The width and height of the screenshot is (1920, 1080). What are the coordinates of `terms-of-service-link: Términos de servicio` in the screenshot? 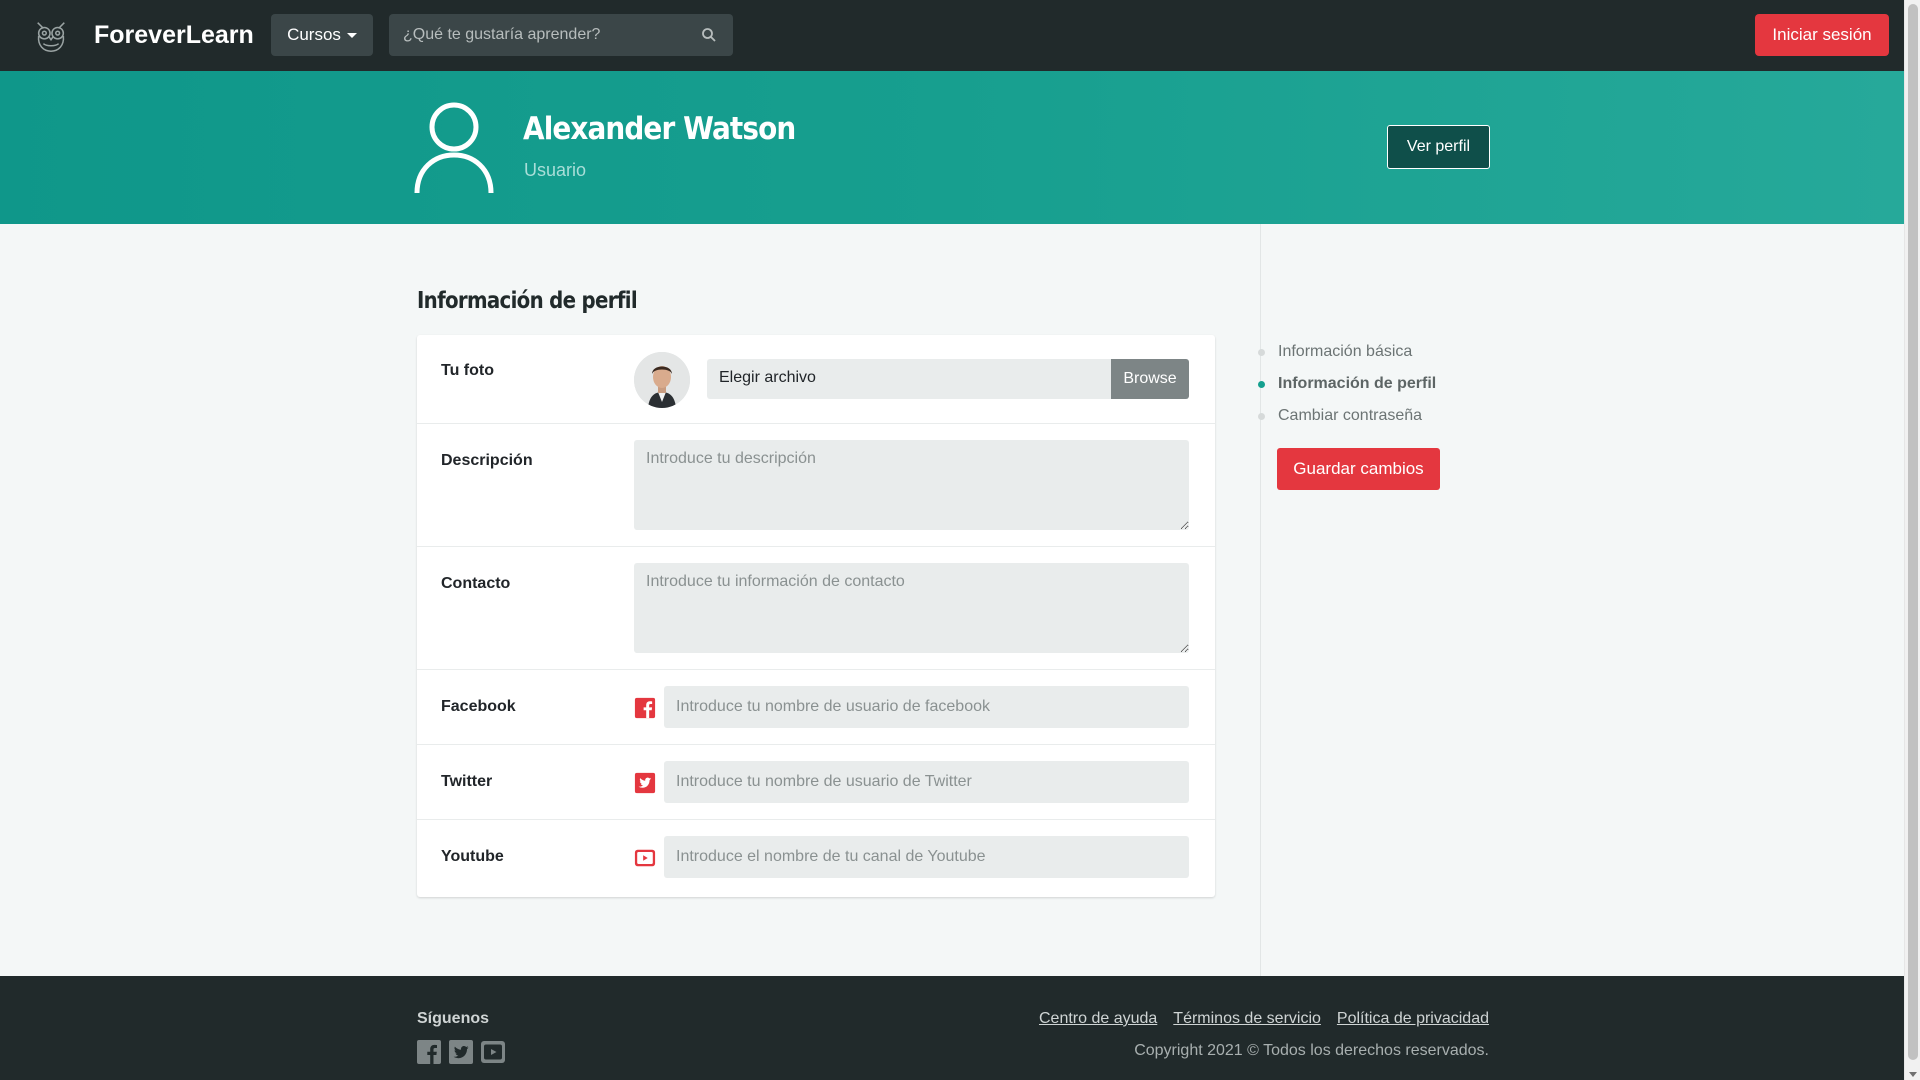 It's located at (1247, 1019).